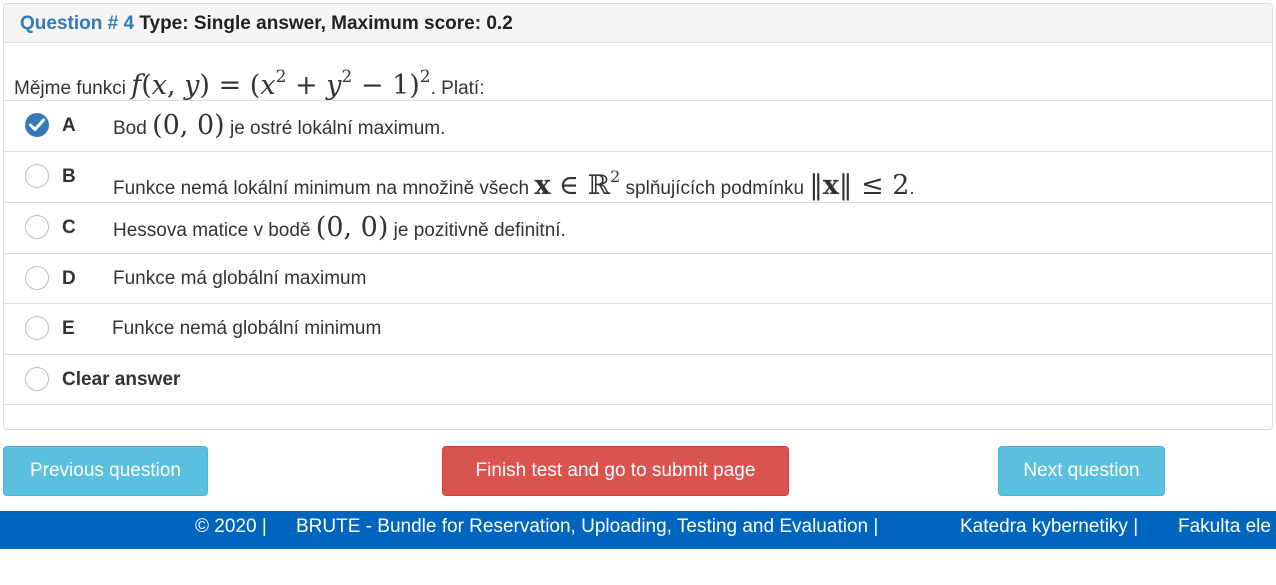 Image resolution: width=1276 pixels, height=585 pixels. I want to click on option-text: Funkce nemá globální minimum, so click(247, 328).